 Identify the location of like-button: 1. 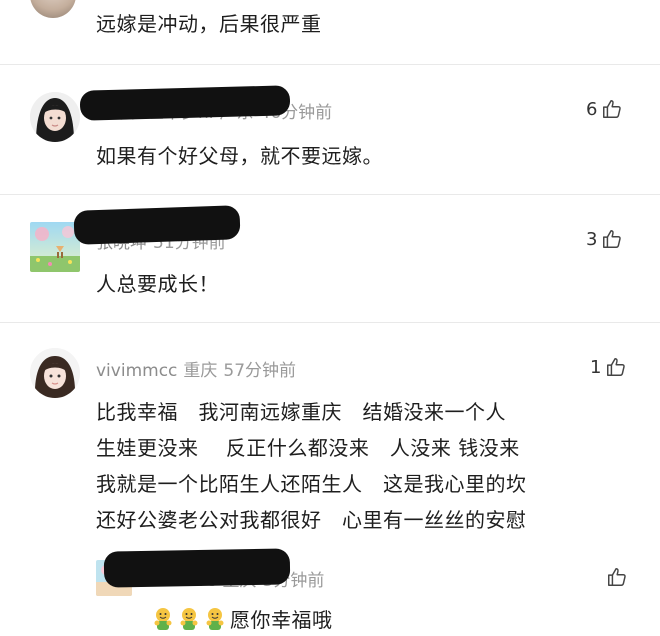
(608, 367).